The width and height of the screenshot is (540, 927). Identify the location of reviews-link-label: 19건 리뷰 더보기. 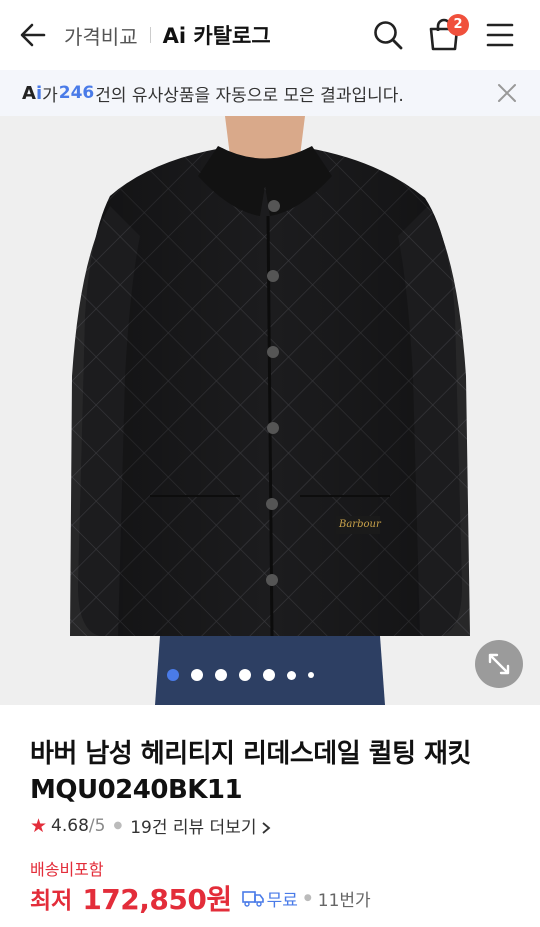
(193, 828).